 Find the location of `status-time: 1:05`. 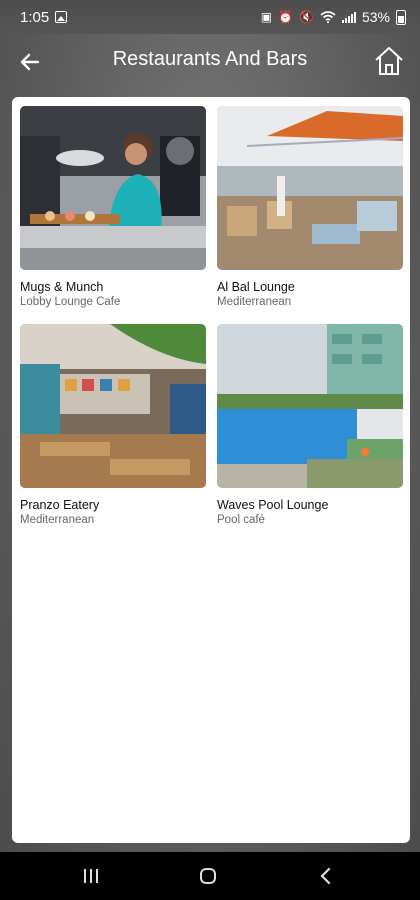

status-time: 1:05 is located at coordinates (35, 17).